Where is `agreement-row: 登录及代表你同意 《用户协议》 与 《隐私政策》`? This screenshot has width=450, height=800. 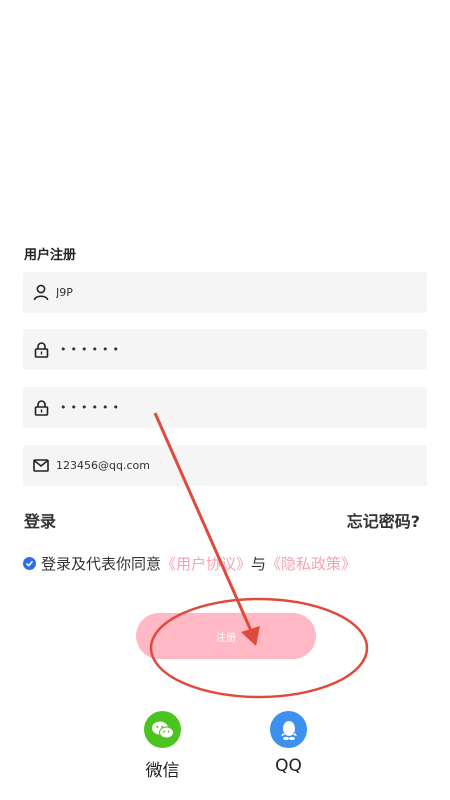 agreement-row: 登录及代表你同意 《用户协议》 与 《隐私政策》 is located at coordinates (189, 563).